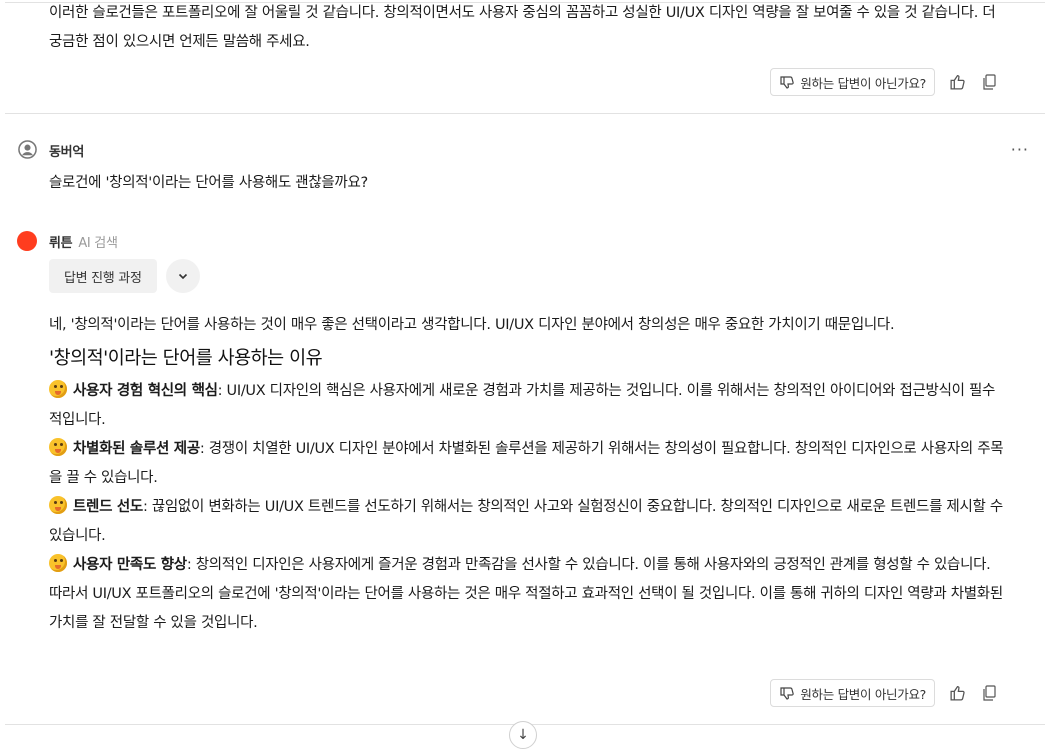 The image size is (1045, 750). I want to click on ai-feedback-bar: 원하는 답변이 아닌가요?, so click(884, 693).